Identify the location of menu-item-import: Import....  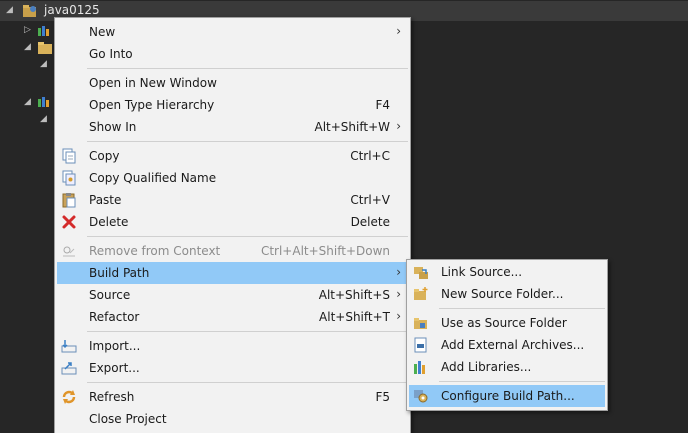
(232, 346).